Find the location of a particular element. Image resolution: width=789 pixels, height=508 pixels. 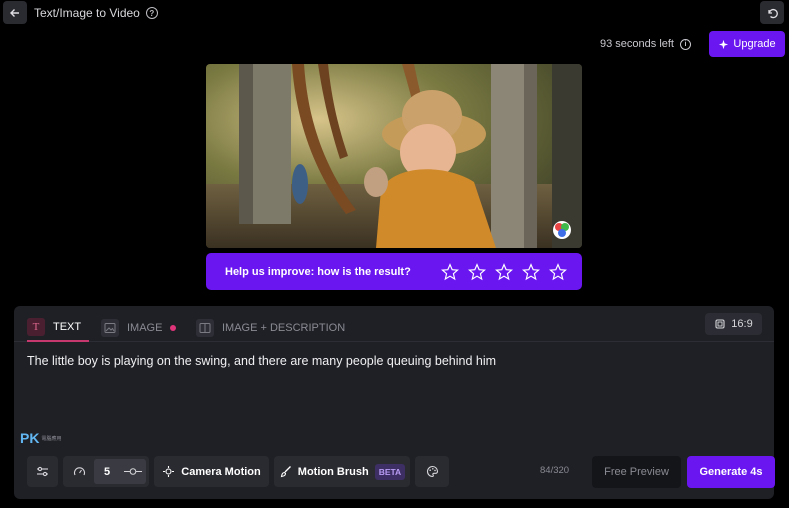

text-icon: T is located at coordinates (36, 327).